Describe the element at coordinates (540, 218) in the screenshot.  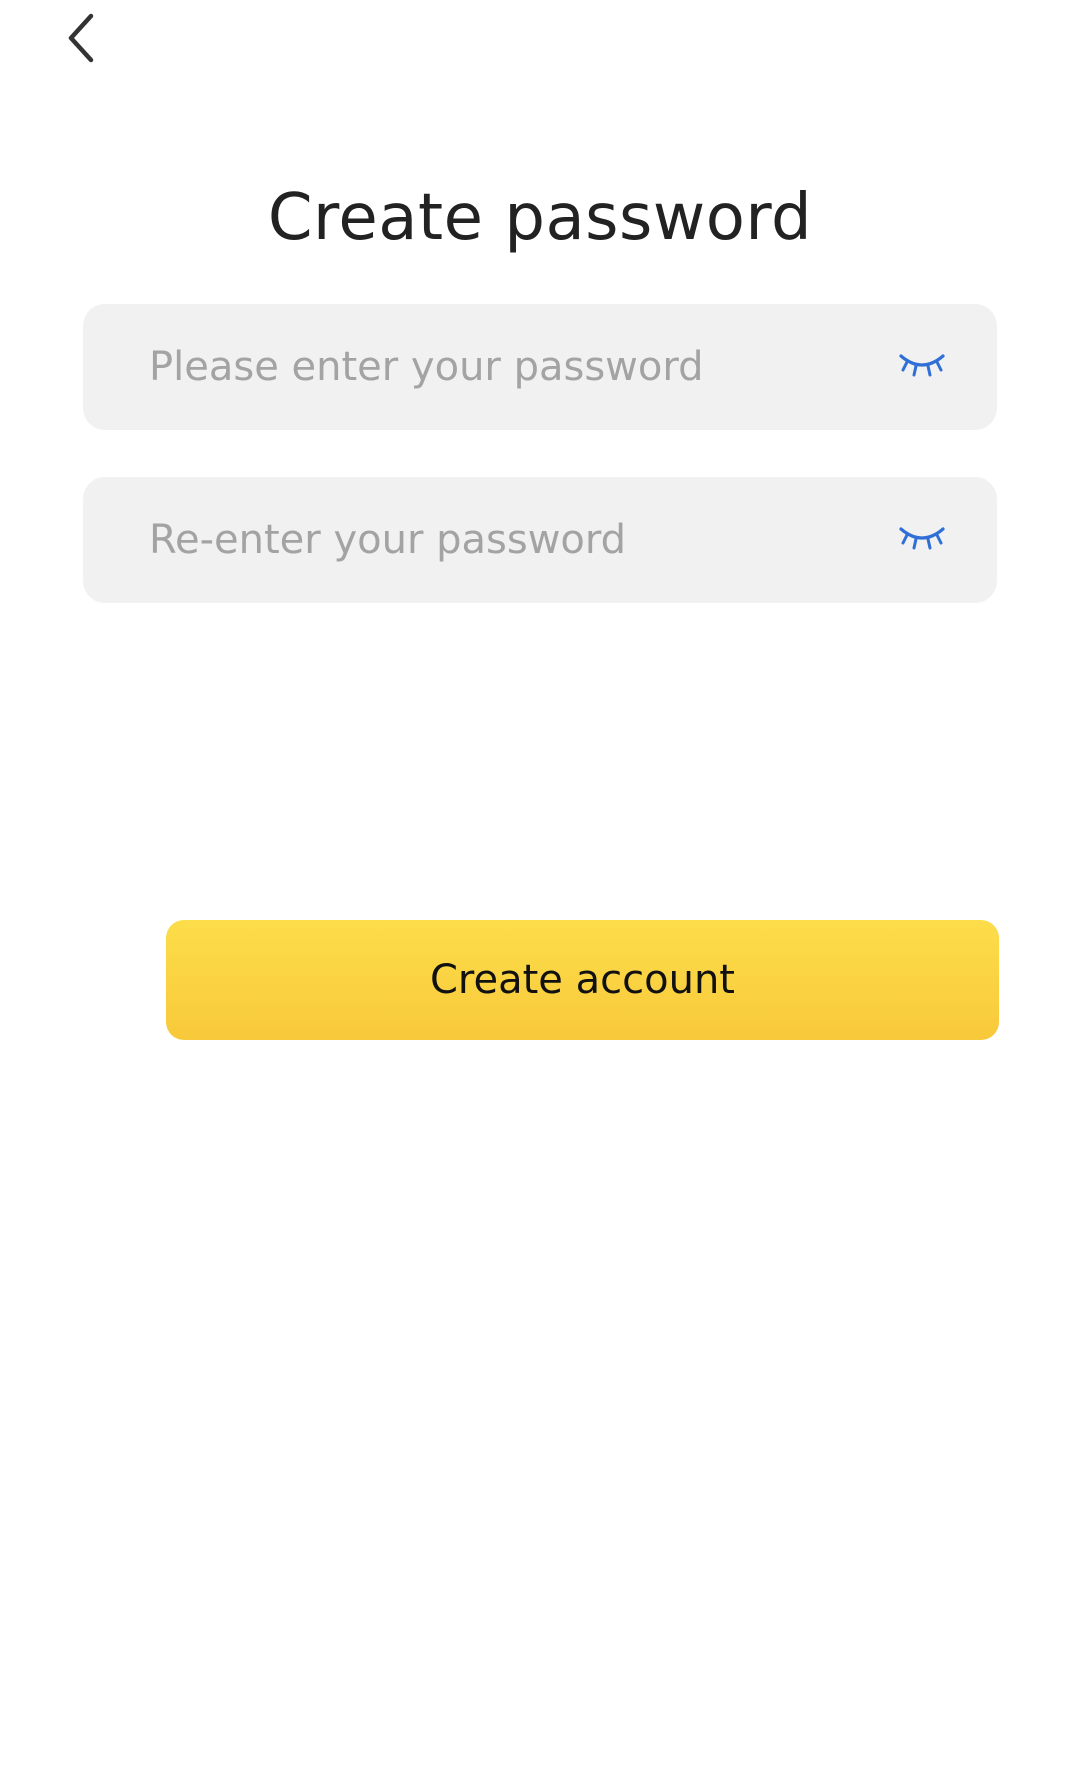
I see `page-title: Create password` at that location.